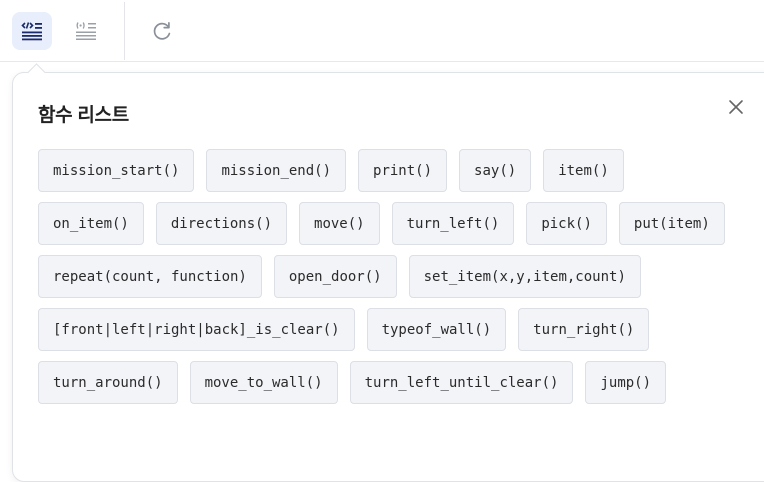  What do you see at coordinates (221, 223) in the screenshot?
I see `function-chip: directions()` at bounding box center [221, 223].